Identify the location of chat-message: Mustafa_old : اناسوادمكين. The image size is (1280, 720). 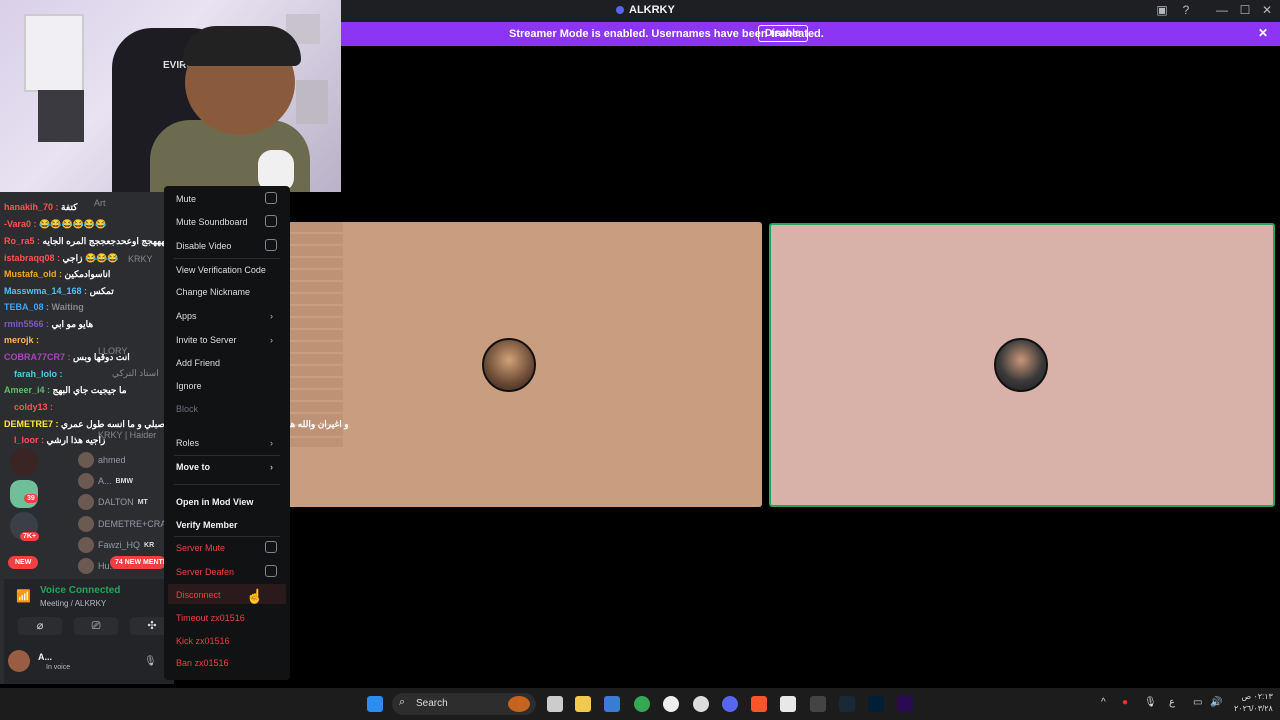
(57, 274).